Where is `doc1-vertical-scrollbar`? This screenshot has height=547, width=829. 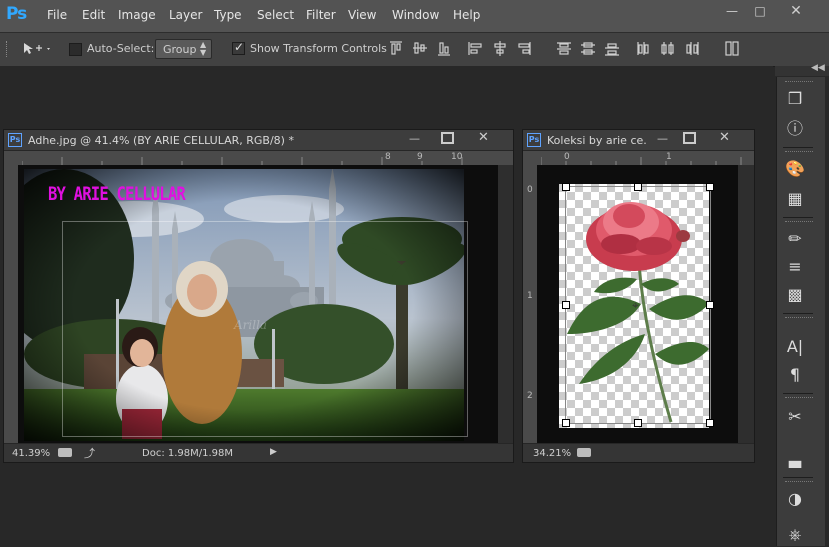
doc1-vertical-scrollbar is located at coordinates (505, 304).